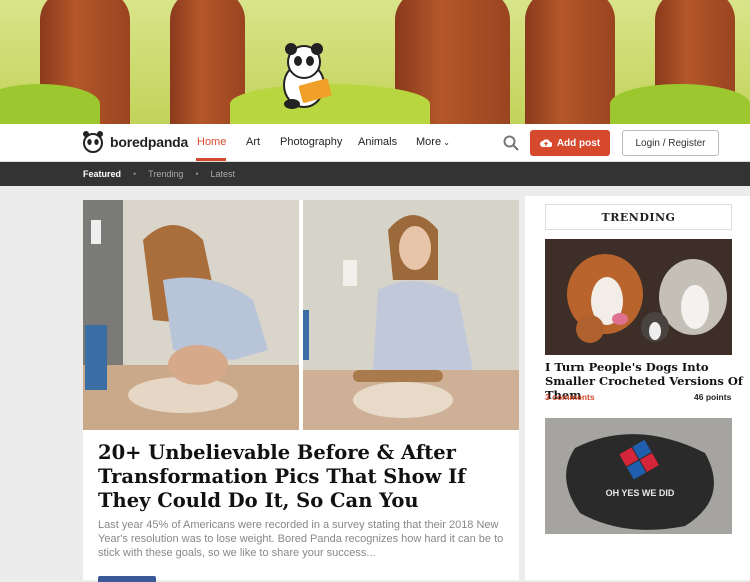 The width and height of the screenshot is (750, 582). What do you see at coordinates (211, 159) in the screenshot?
I see `nav-active-indicator` at bounding box center [211, 159].